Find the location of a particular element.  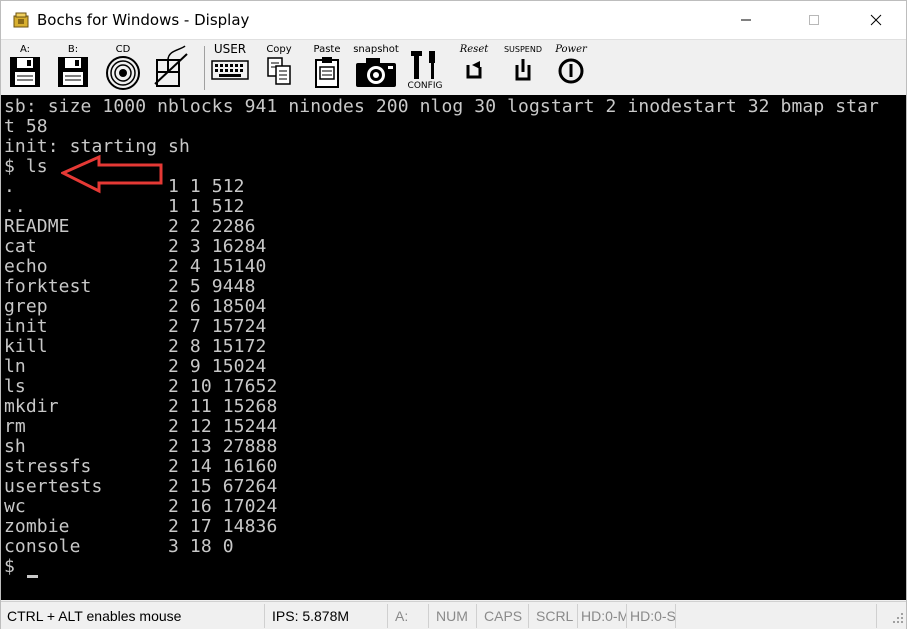

terminal-line: console 3 18 0 is located at coordinates (119, 546).